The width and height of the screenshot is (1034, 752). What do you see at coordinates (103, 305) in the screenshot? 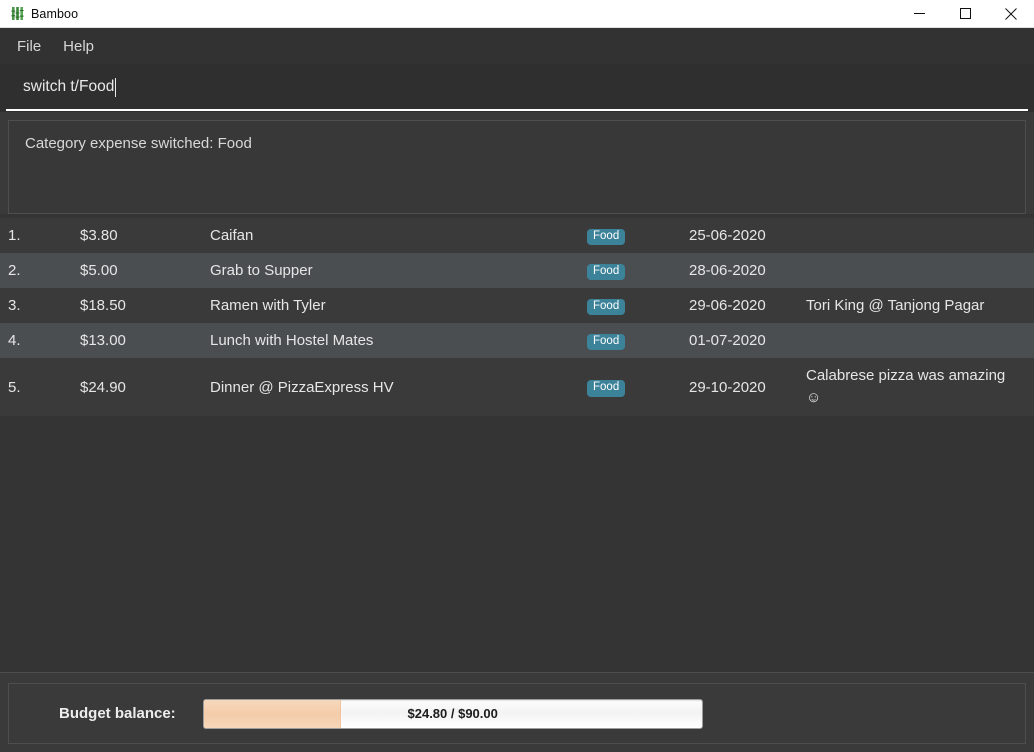
I see `row-amount: $18.50` at bounding box center [103, 305].